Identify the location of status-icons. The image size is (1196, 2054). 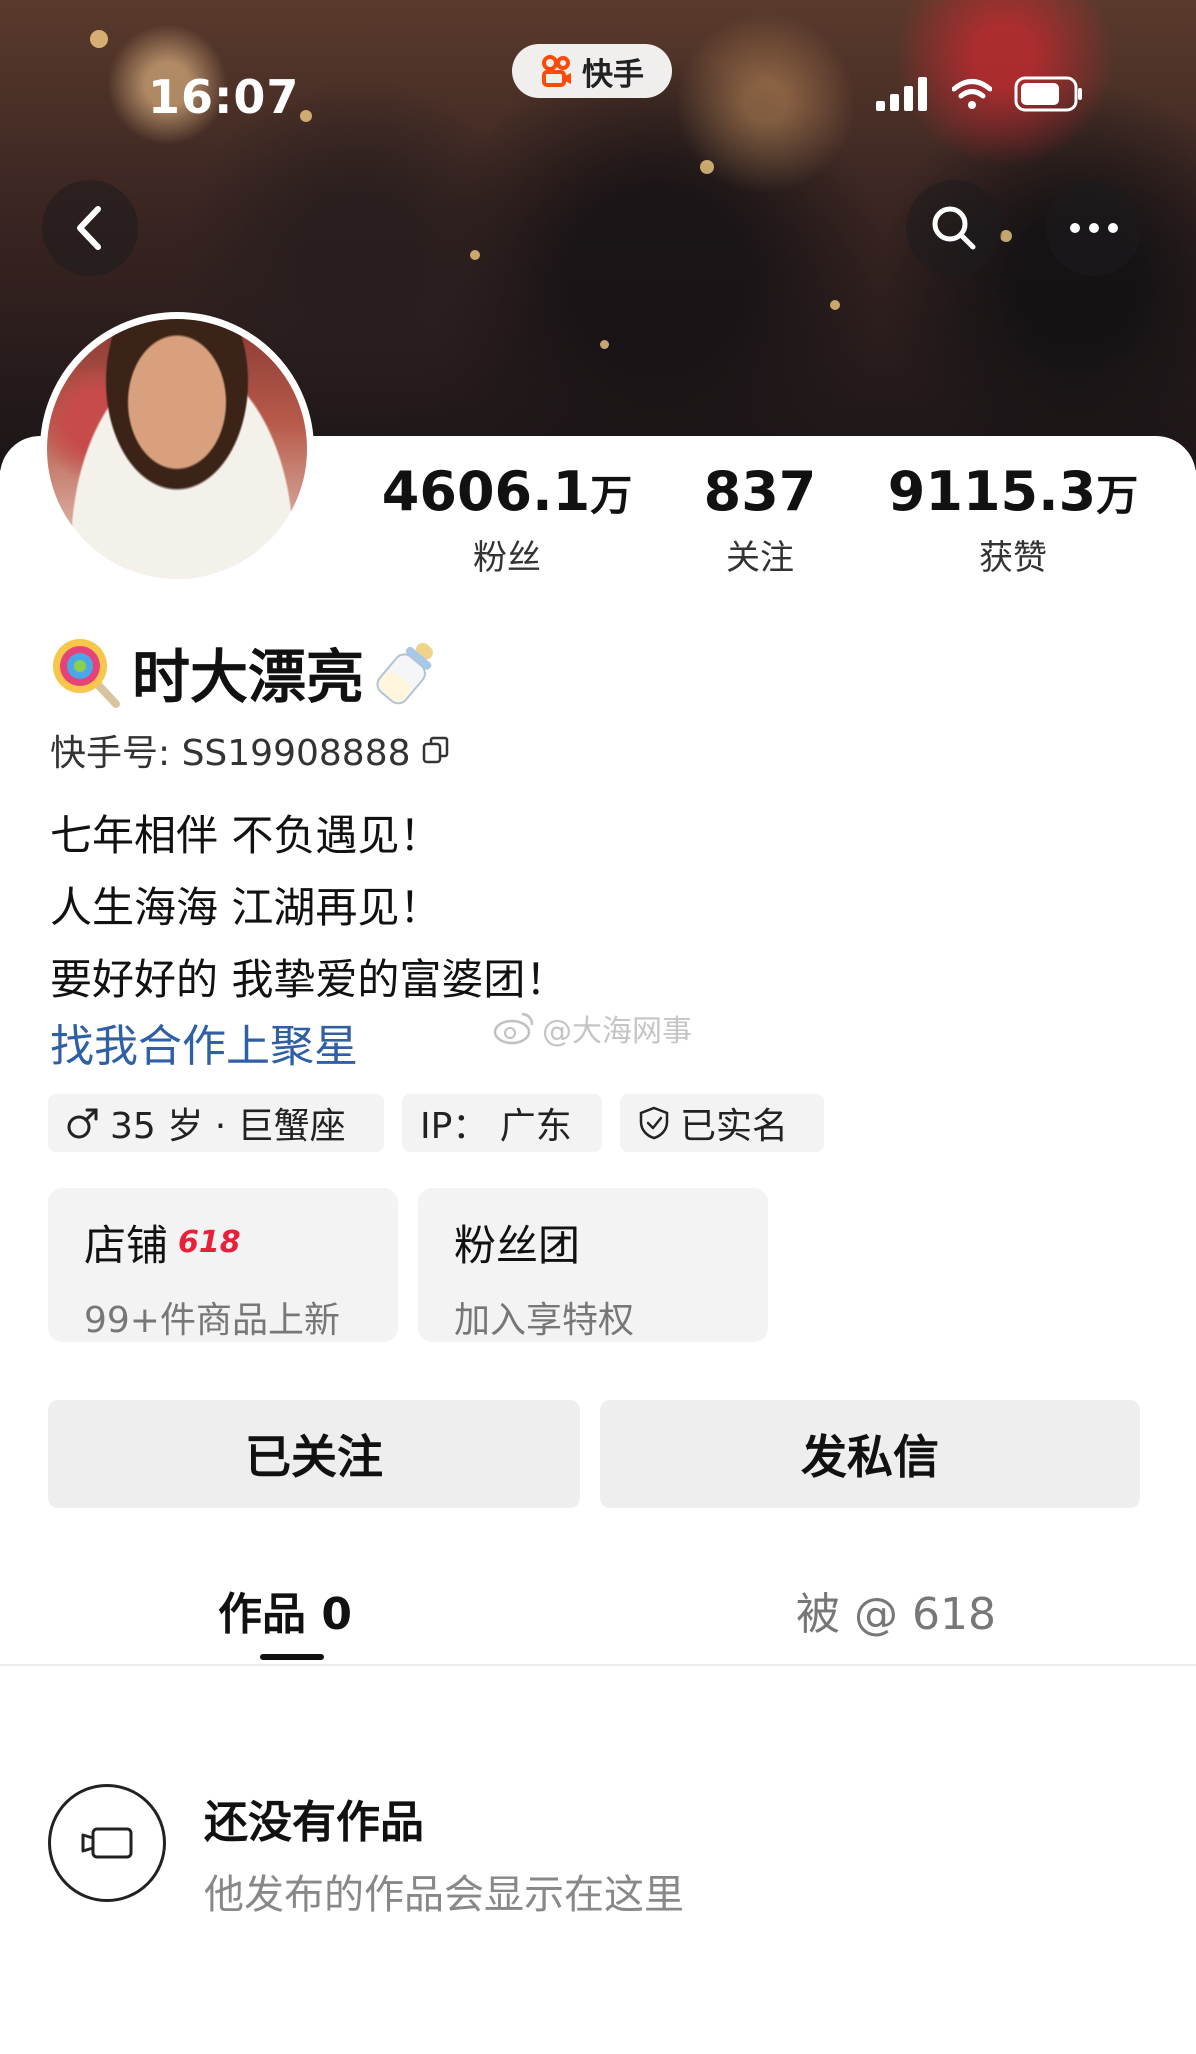
(980, 94).